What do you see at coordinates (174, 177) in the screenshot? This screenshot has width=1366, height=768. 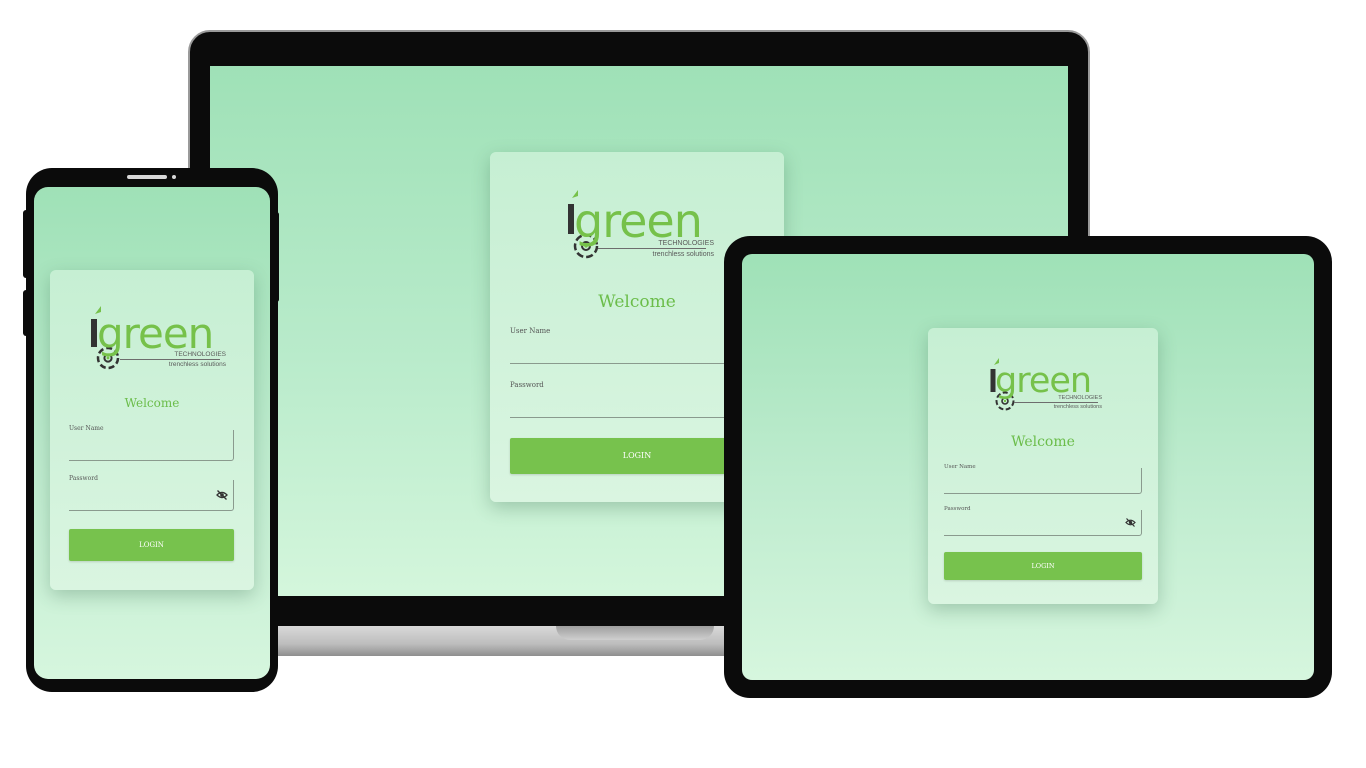 I see `phone-camera` at bounding box center [174, 177].